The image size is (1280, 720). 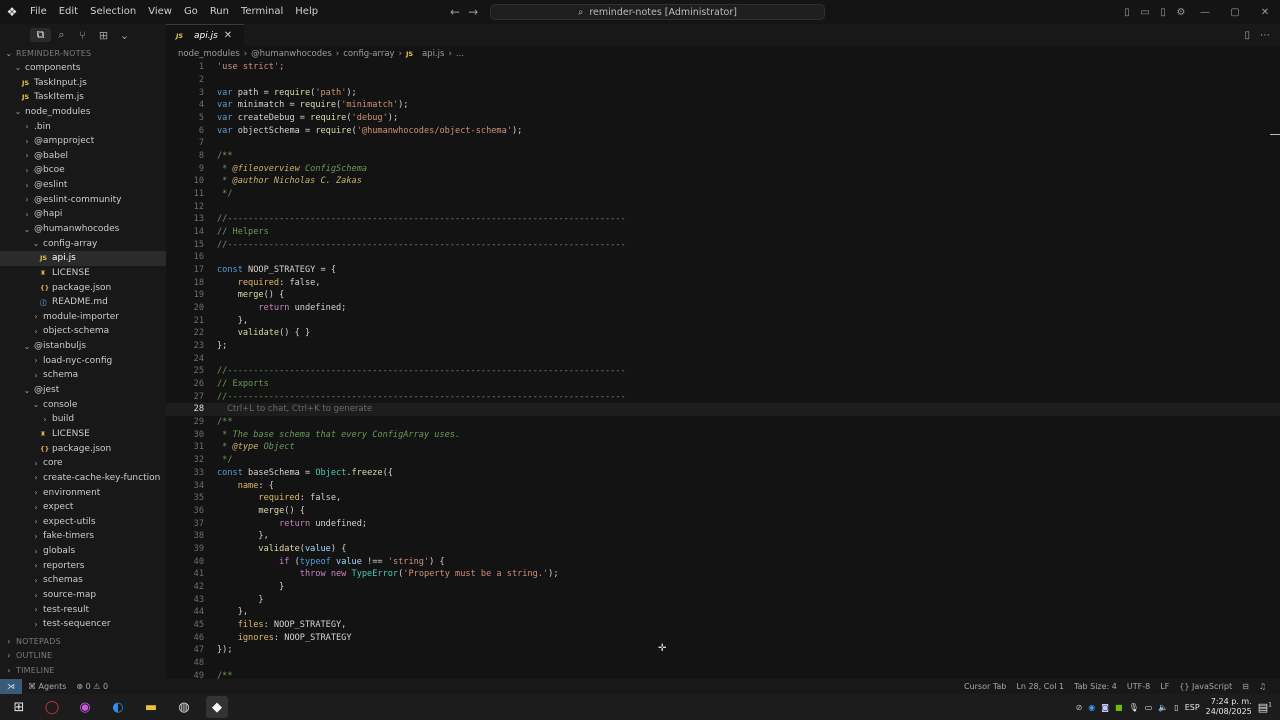 I want to click on notification-center-icon: ▤1, so click(x=1265, y=707).